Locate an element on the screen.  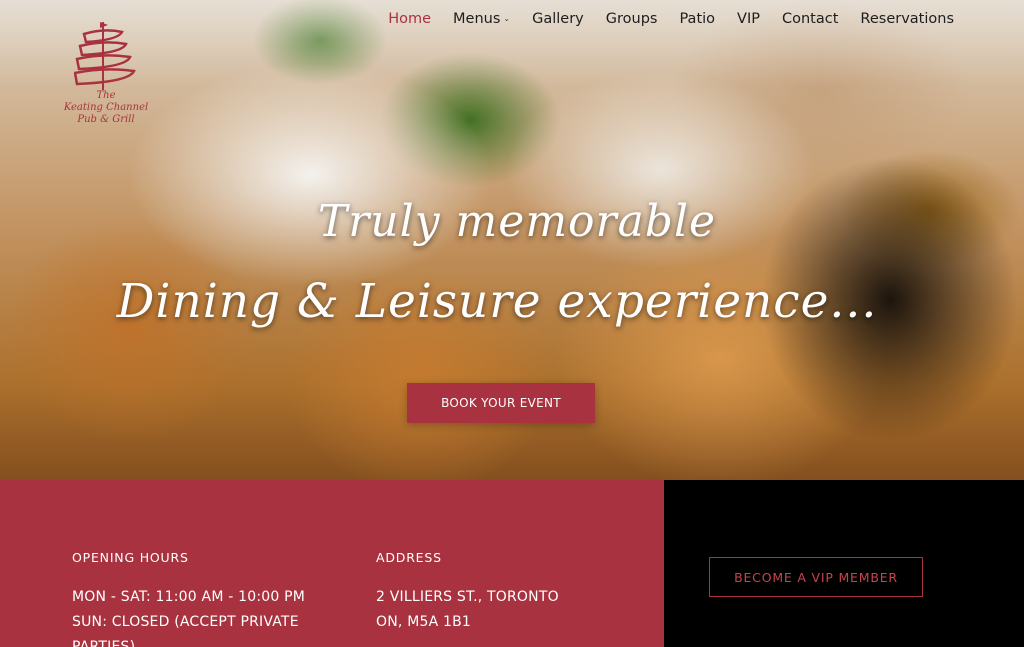
nav-reservations: Reservations is located at coordinates (907, 19).